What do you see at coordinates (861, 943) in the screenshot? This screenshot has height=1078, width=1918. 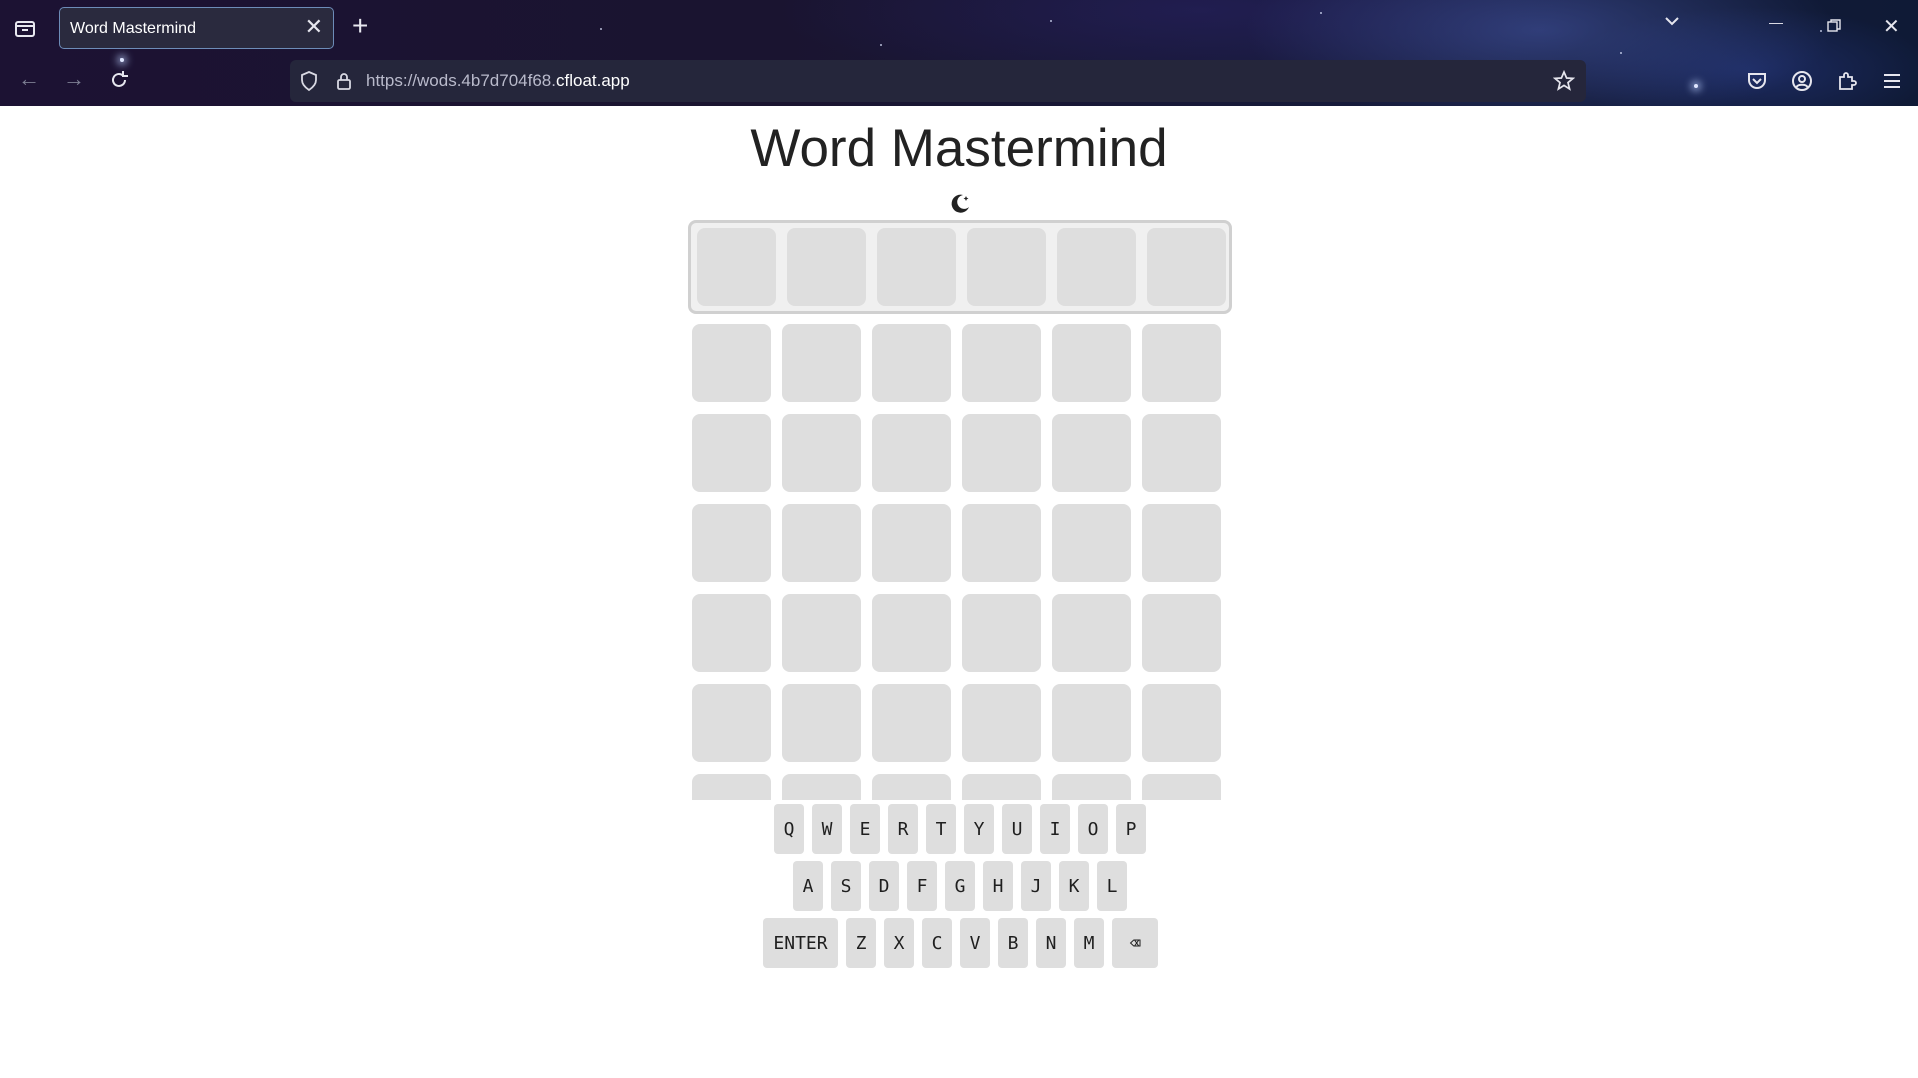 I see `key-z: Z` at bounding box center [861, 943].